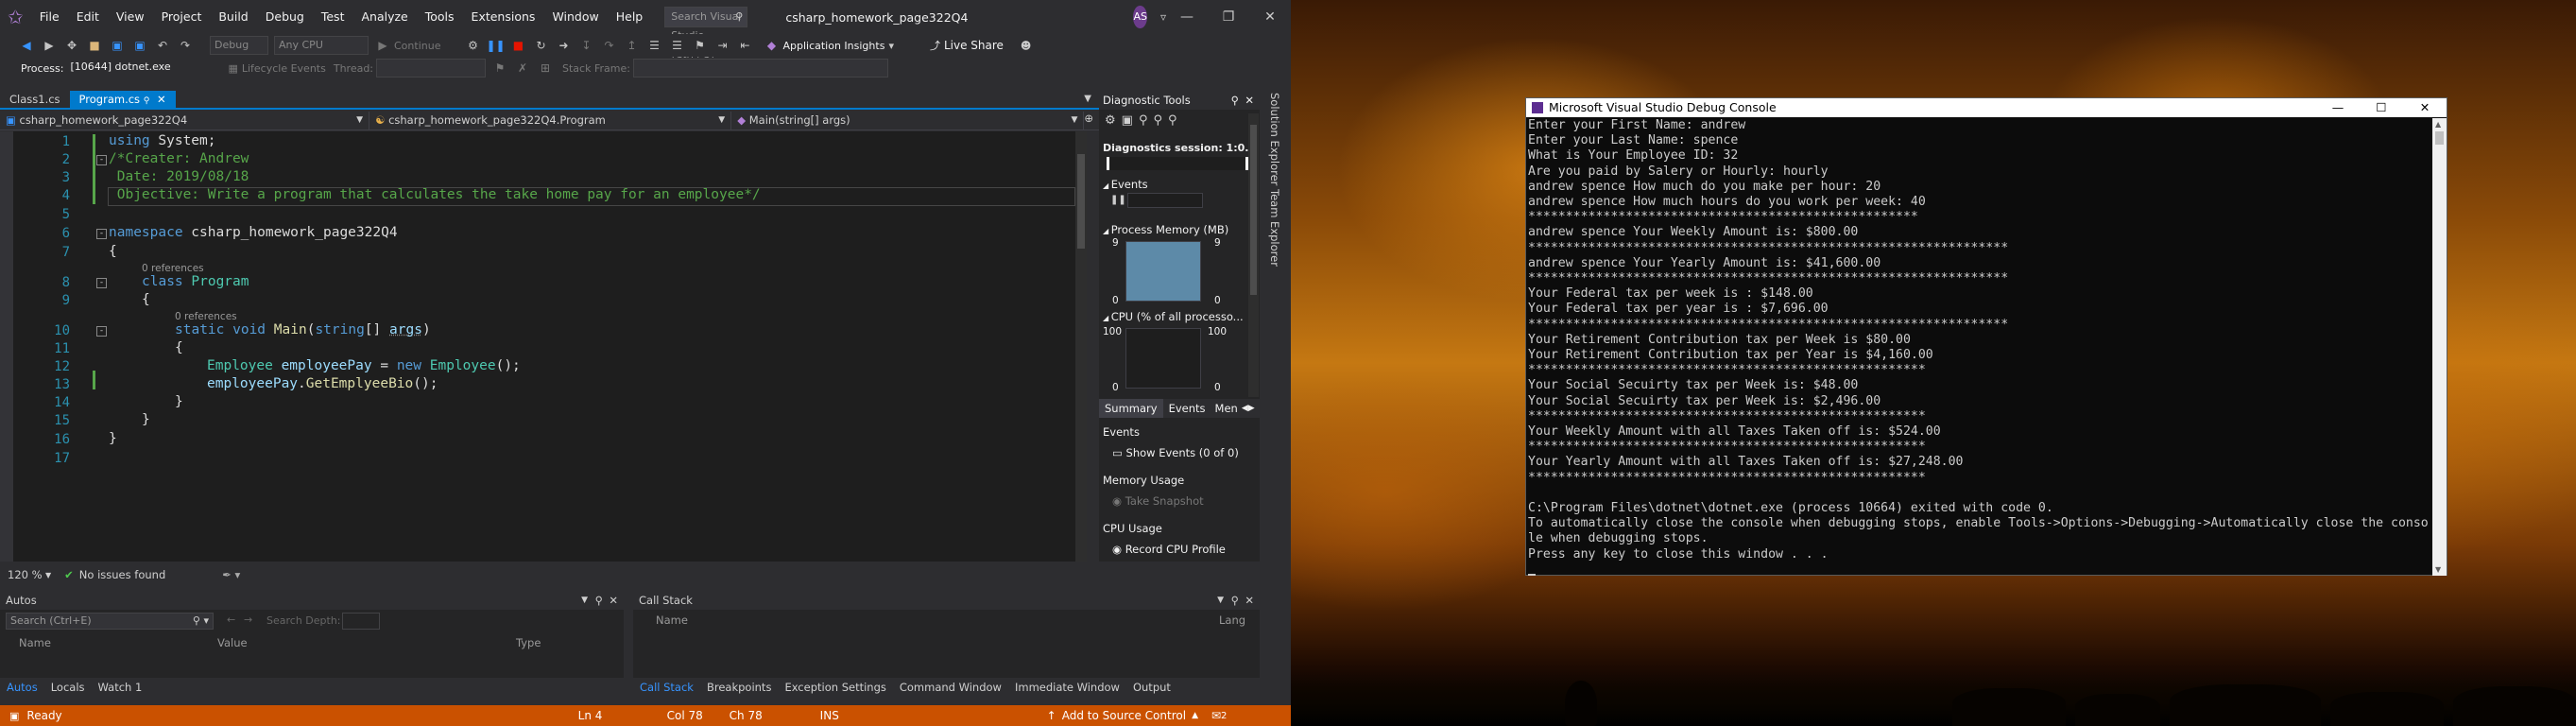 The width and height of the screenshot is (2576, 726). What do you see at coordinates (739, 687) in the screenshot?
I see `tab-breakpoints: Breakpoints` at bounding box center [739, 687].